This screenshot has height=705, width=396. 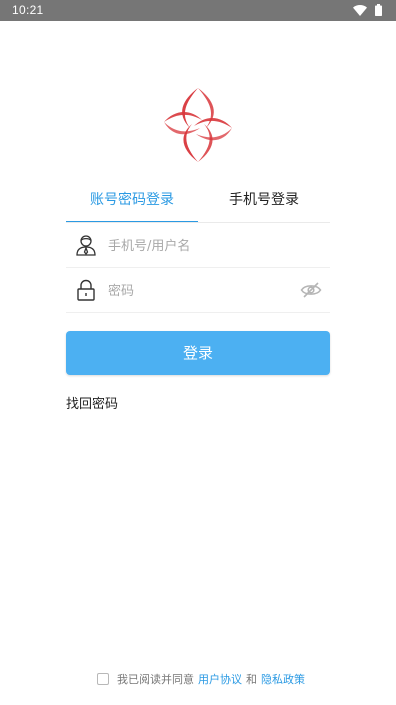 What do you see at coordinates (92, 402) in the screenshot?
I see `forgot-password-link: 找回密码` at bounding box center [92, 402].